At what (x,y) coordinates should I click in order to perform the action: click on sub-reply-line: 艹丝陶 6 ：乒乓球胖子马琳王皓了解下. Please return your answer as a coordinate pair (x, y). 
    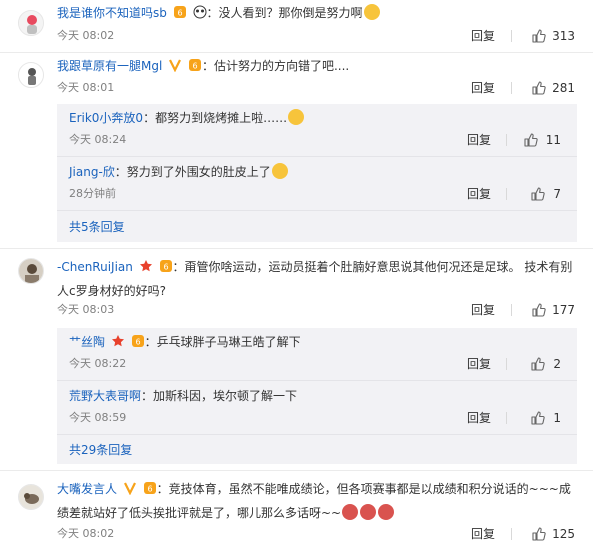
    Looking at the image, I should click on (317, 343).